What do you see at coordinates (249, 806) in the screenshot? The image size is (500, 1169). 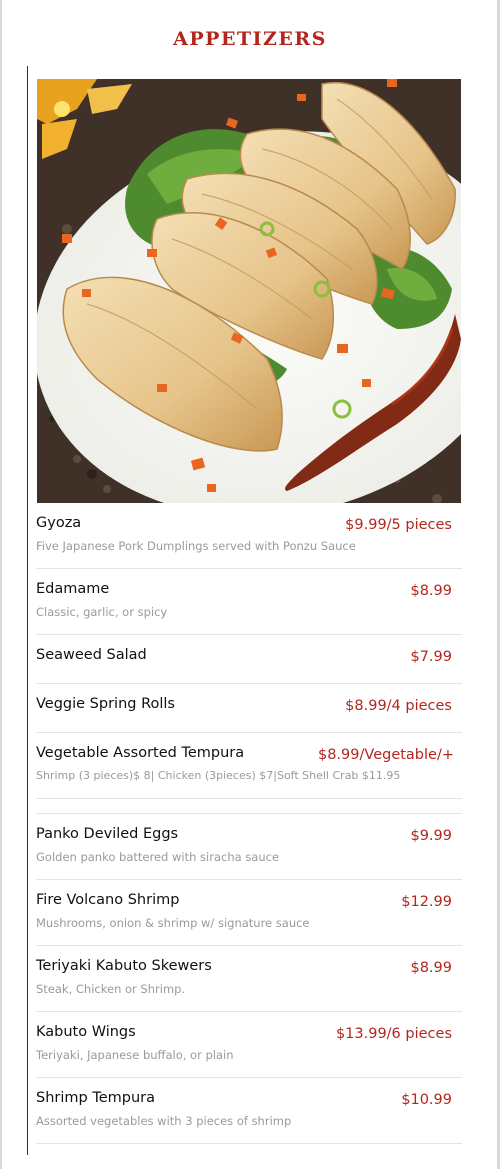 I see `menu-spacer` at bounding box center [249, 806].